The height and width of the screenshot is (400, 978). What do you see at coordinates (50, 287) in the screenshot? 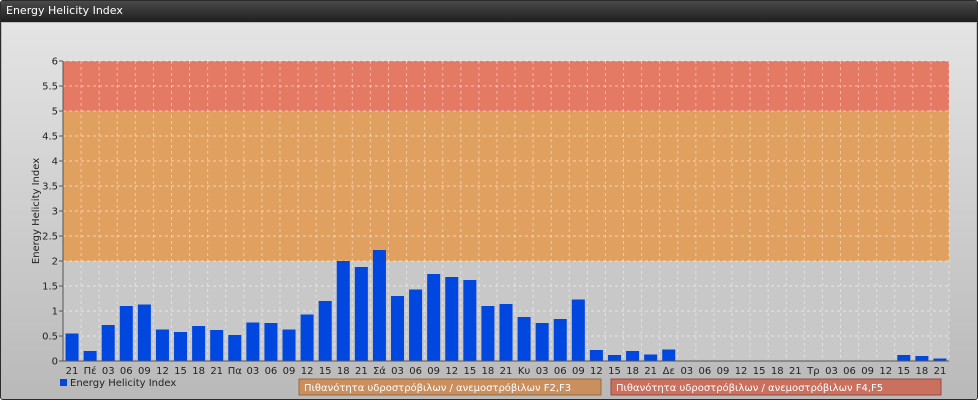
I see `y-tick-label-3: 1.5` at bounding box center [50, 287].